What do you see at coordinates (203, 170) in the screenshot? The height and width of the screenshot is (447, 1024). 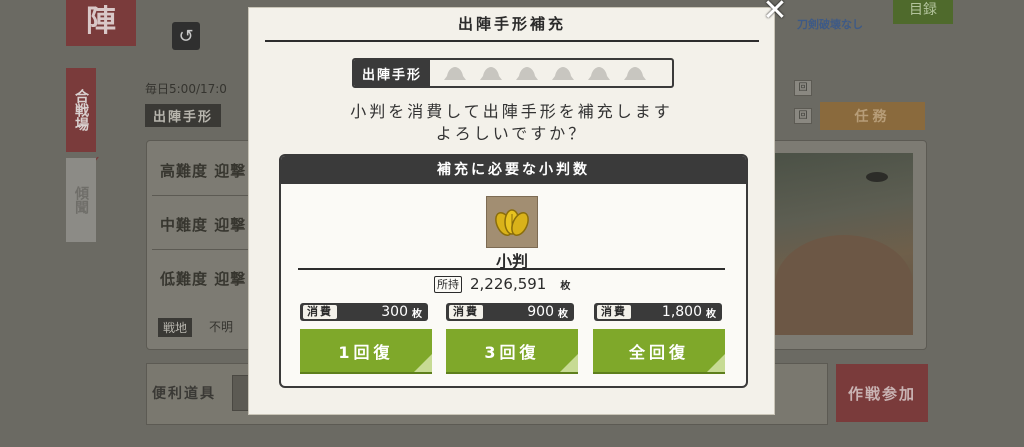 I see `difficulty-high: 高難度 迎撃` at bounding box center [203, 170].